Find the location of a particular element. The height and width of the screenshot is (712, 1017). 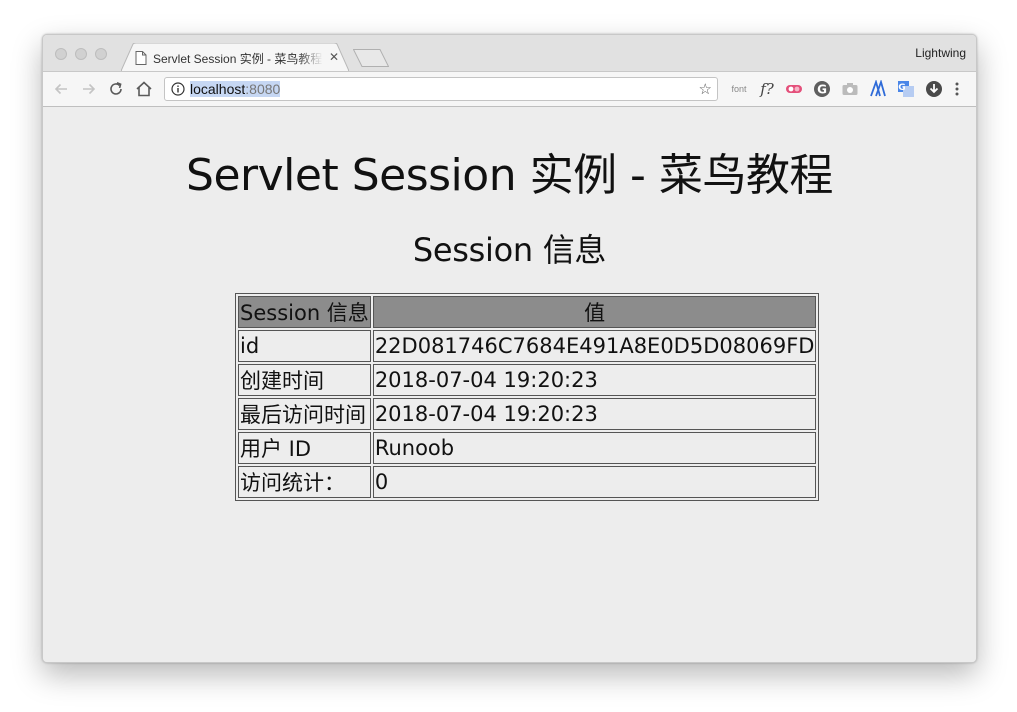

color-pill-extension-icon is located at coordinates (794, 89).